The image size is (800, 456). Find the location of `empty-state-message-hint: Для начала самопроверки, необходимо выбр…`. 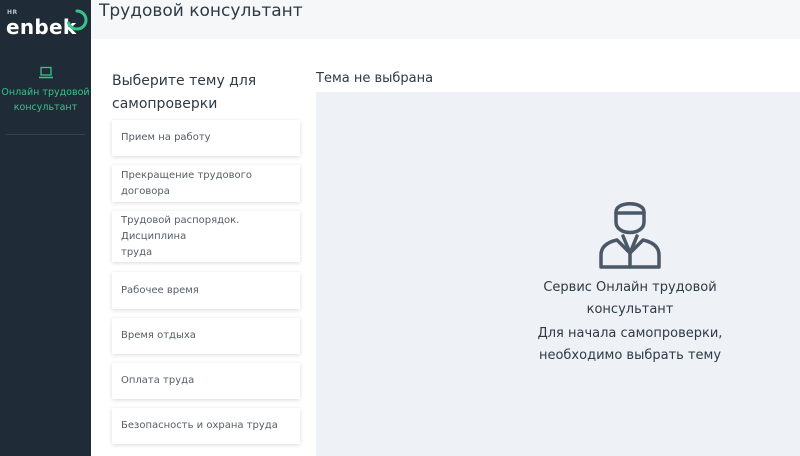

empty-state-message-hint: Для начала самопроверки, необходимо выбр… is located at coordinates (630, 344).